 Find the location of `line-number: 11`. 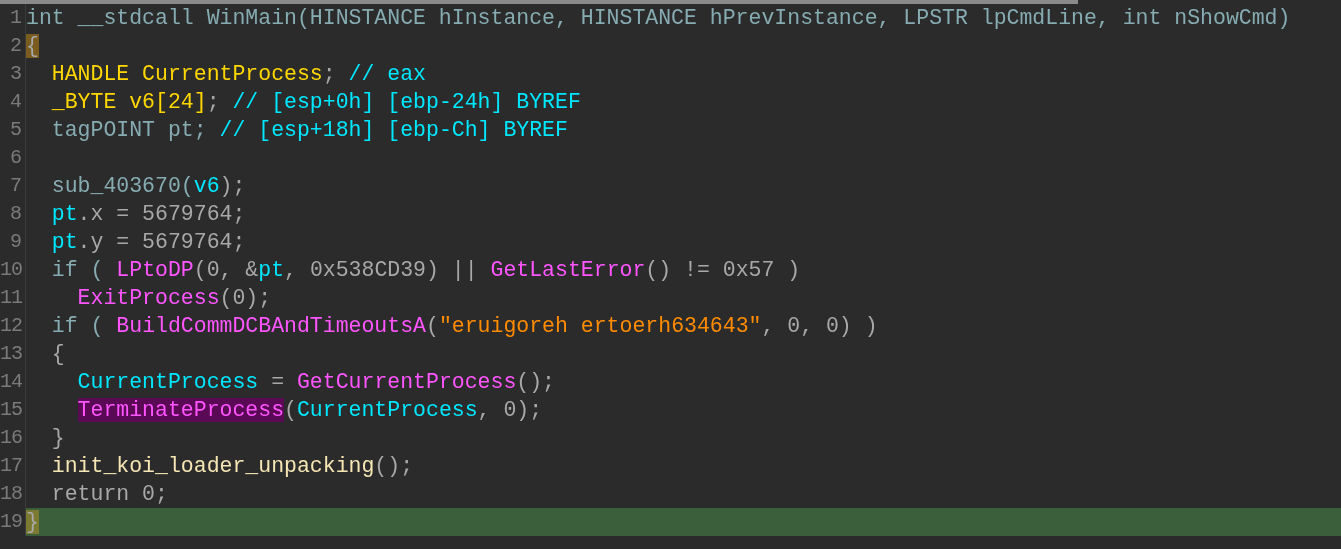

line-number: 11 is located at coordinates (13, 298).